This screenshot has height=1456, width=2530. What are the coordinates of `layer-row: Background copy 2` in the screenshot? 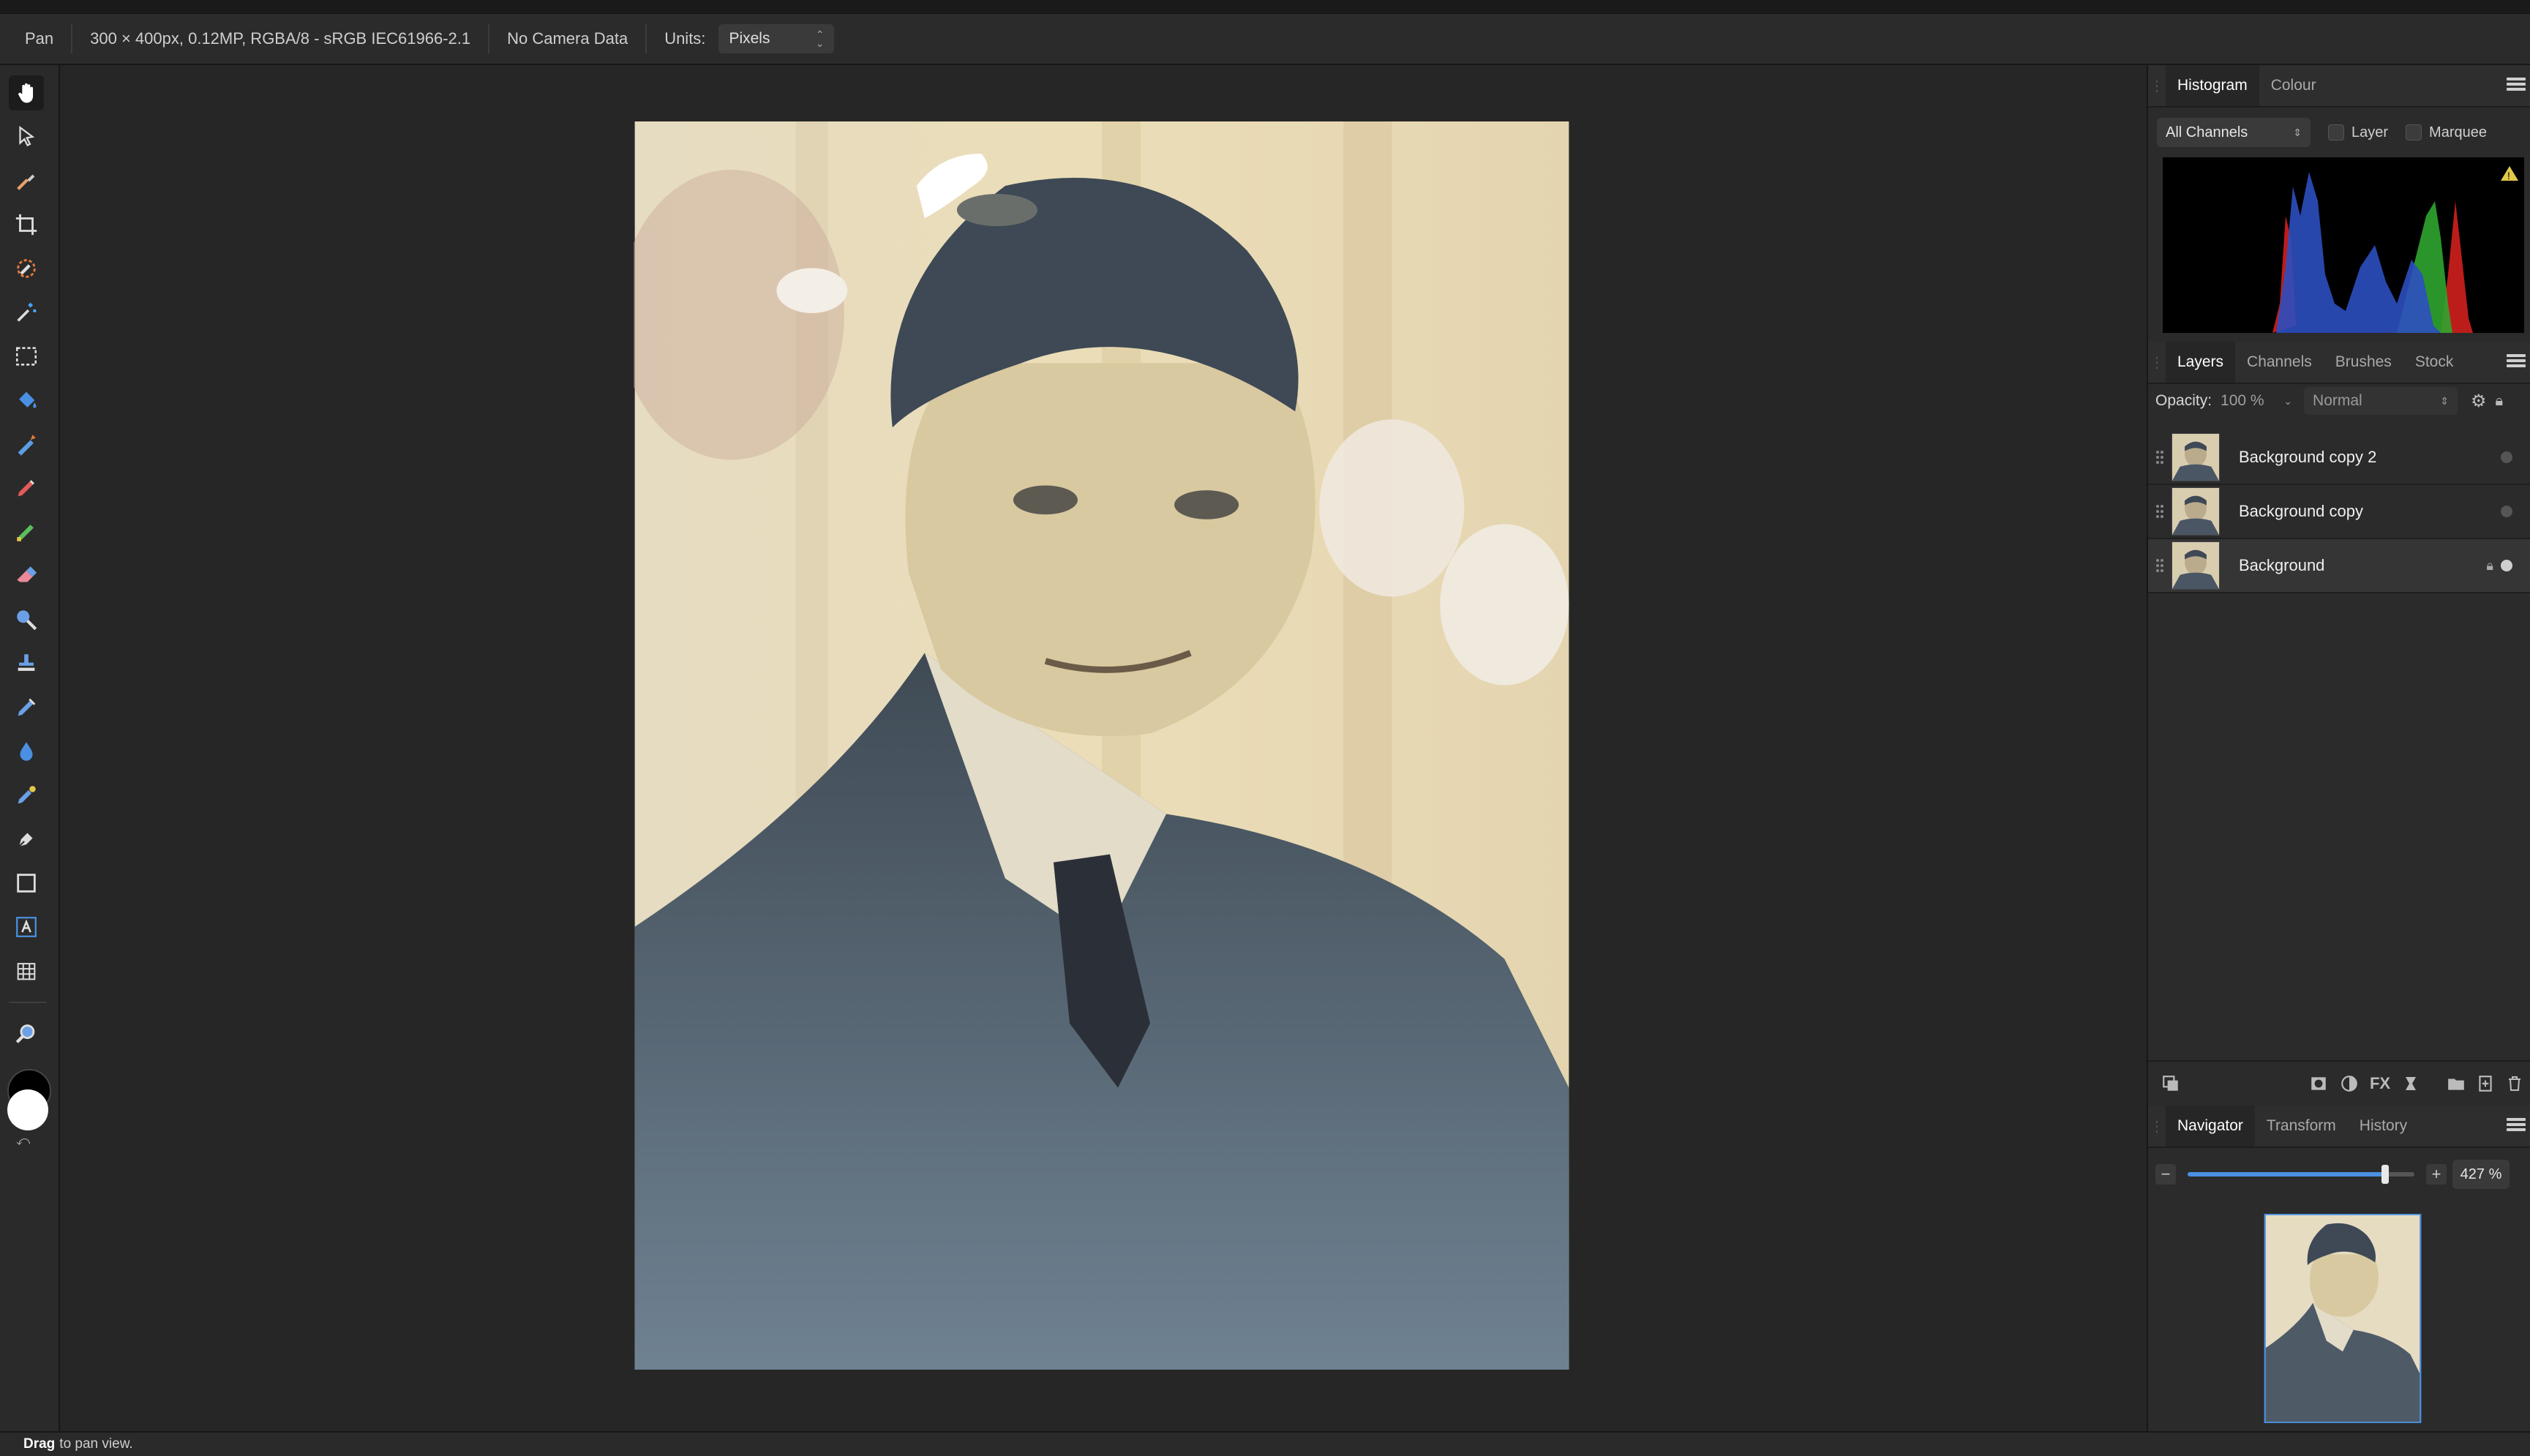 It's located at (2339, 458).